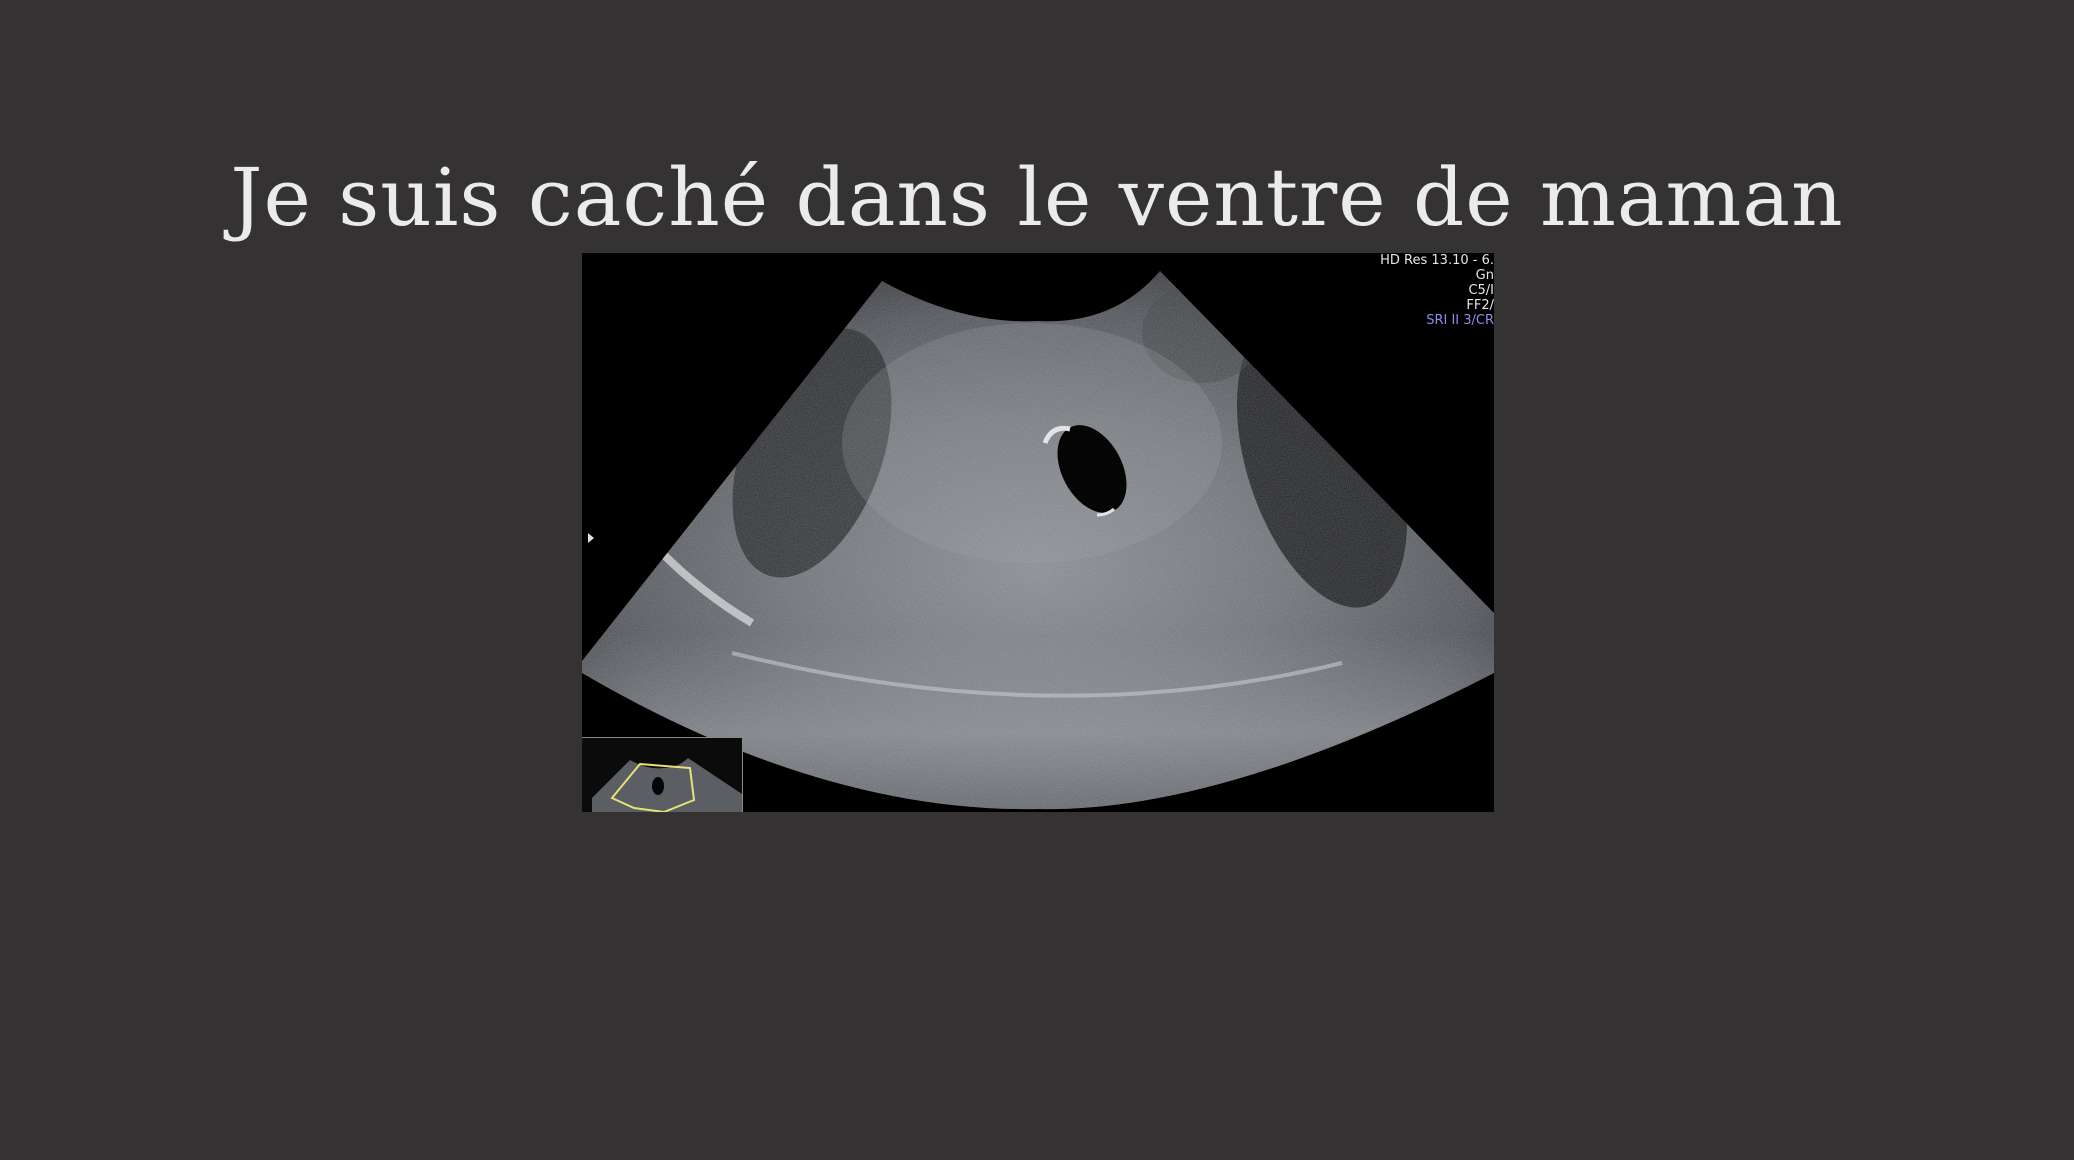 This screenshot has height=1160, width=2074. I want to click on readout-line-probe: C5/I, so click(1481, 290).